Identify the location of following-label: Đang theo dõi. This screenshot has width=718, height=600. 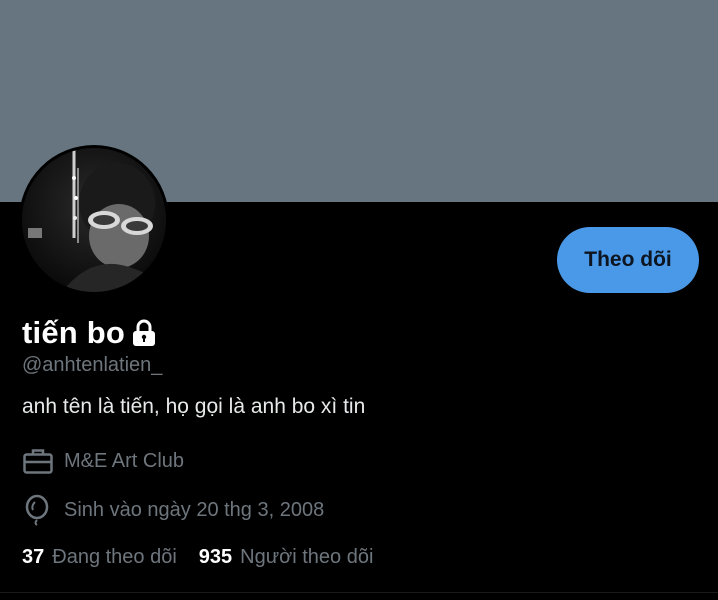
(114, 557).